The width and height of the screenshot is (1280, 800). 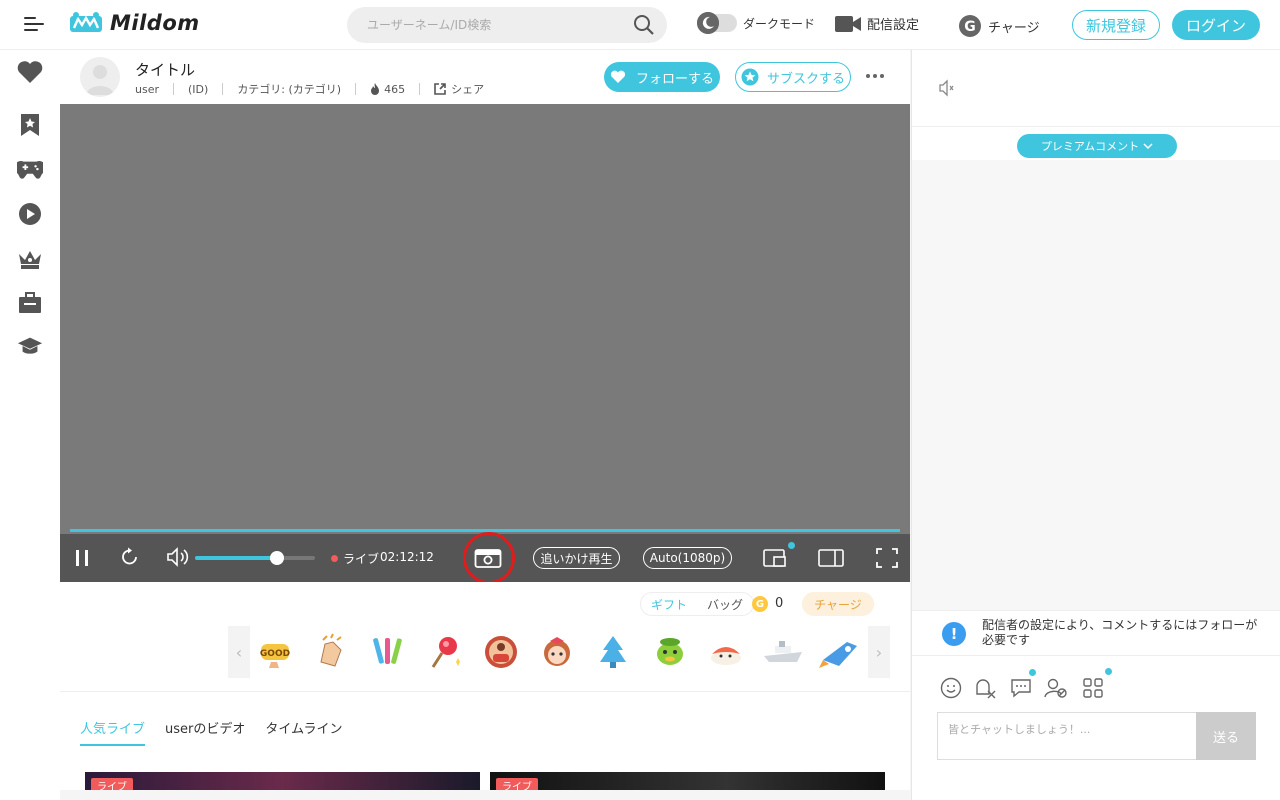 What do you see at coordinates (669, 604) in the screenshot?
I see `tab-gift: ギフト` at bounding box center [669, 604].